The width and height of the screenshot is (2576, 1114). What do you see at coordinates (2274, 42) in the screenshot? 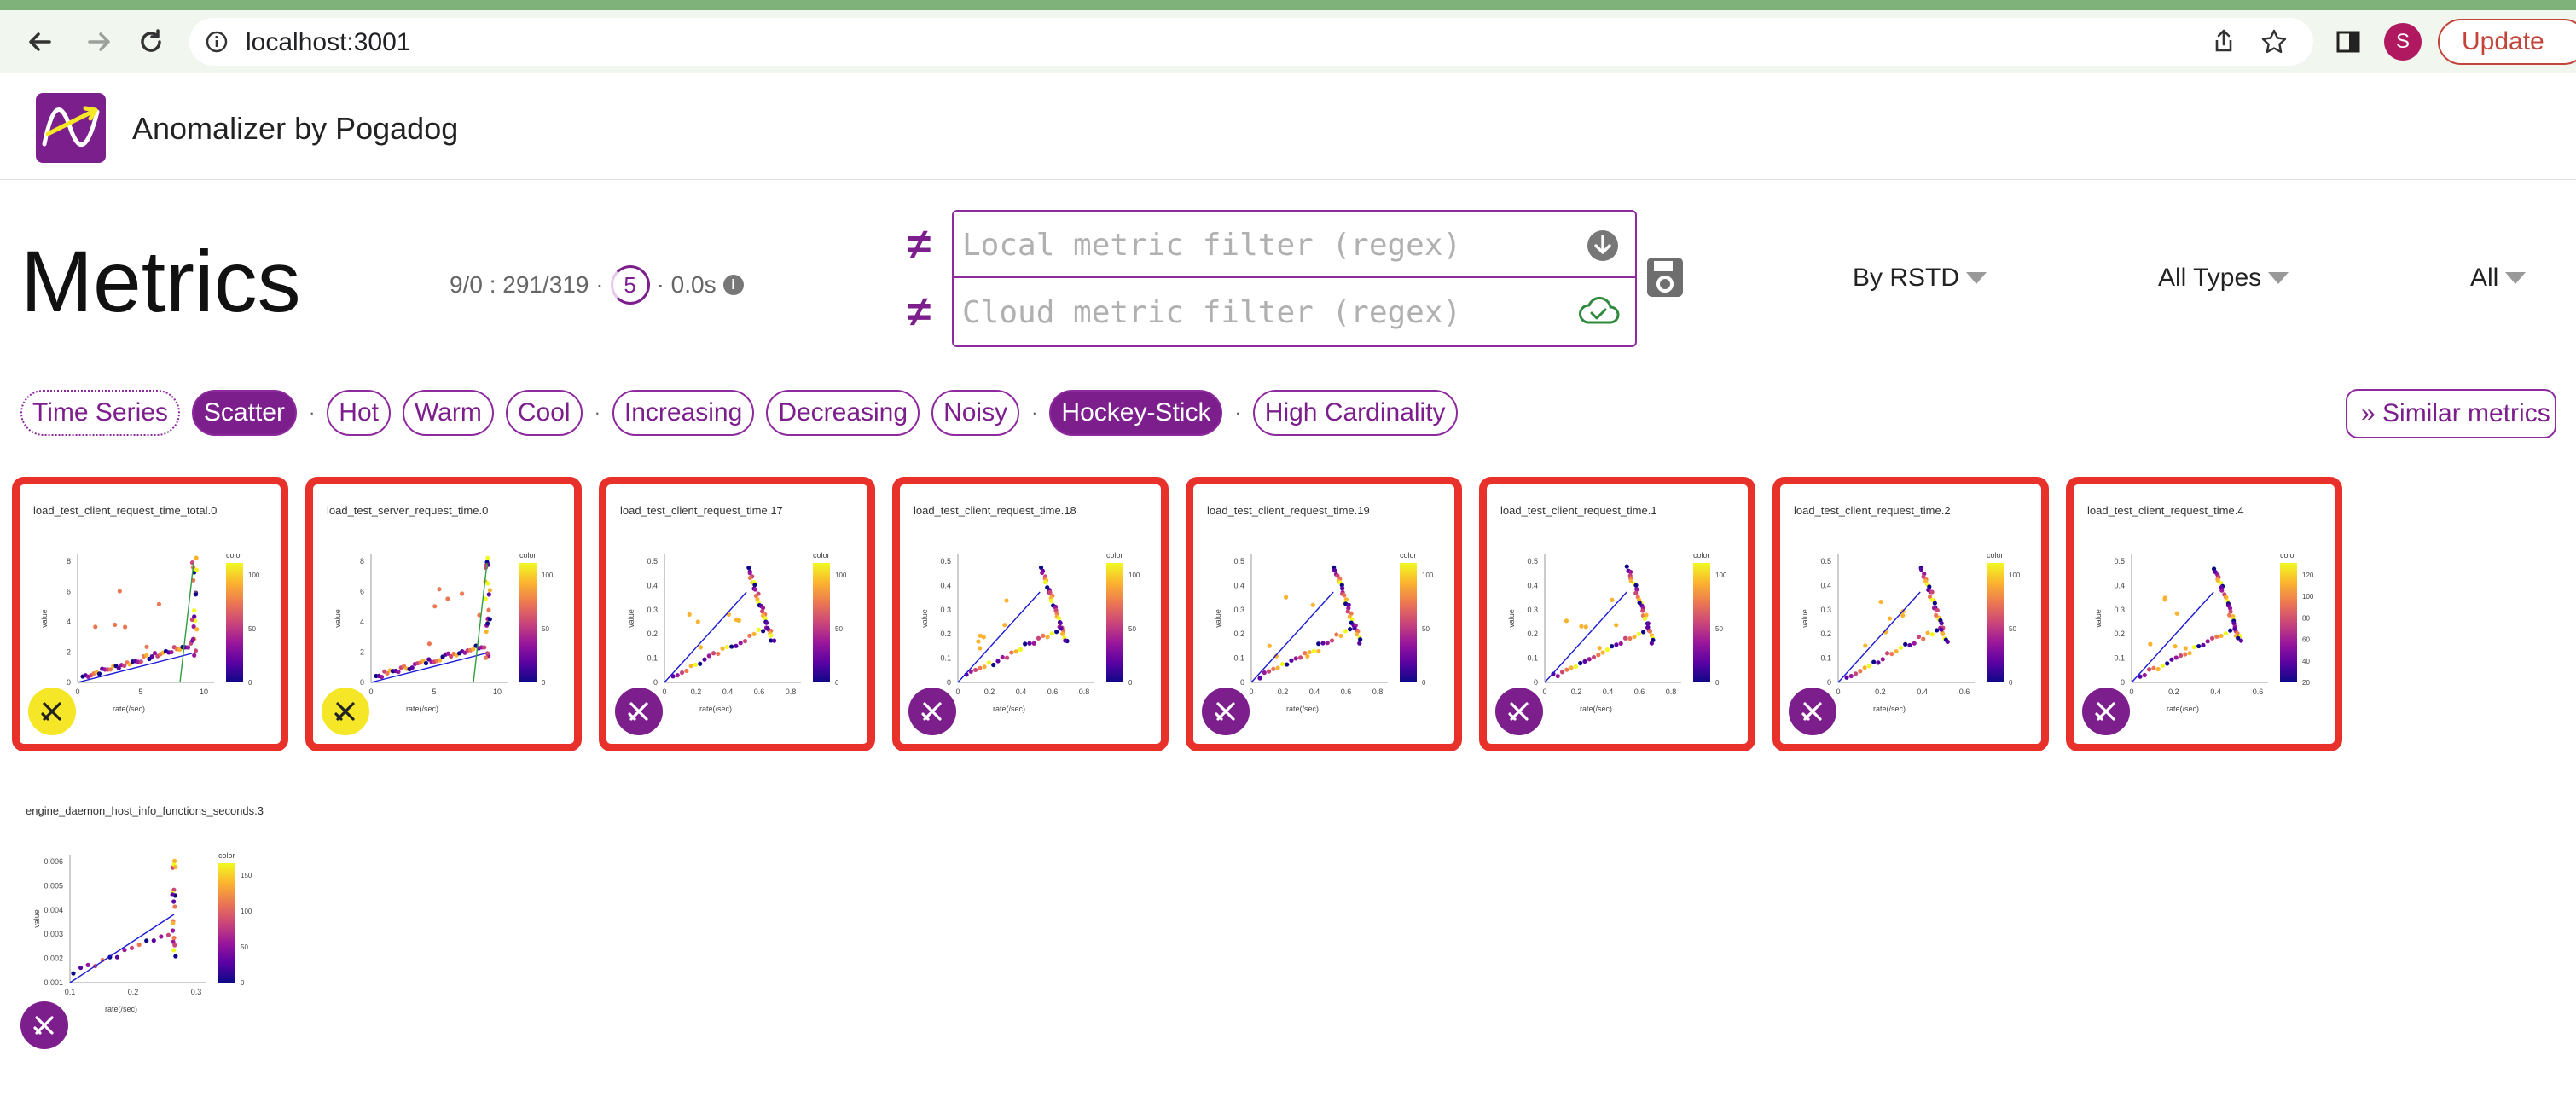
I see `bookmark-star-icon` at bounding box center [2274, 42].